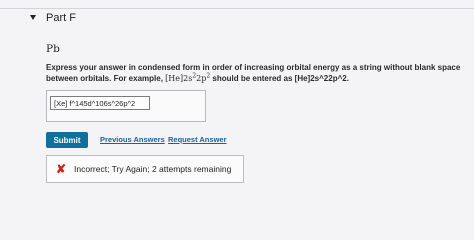 The height and width of the screenshot is (240, 474). What do you see at coordinates (237, 8) in the screenshot?
I see `section-divider` at bounding box center [237, 8].